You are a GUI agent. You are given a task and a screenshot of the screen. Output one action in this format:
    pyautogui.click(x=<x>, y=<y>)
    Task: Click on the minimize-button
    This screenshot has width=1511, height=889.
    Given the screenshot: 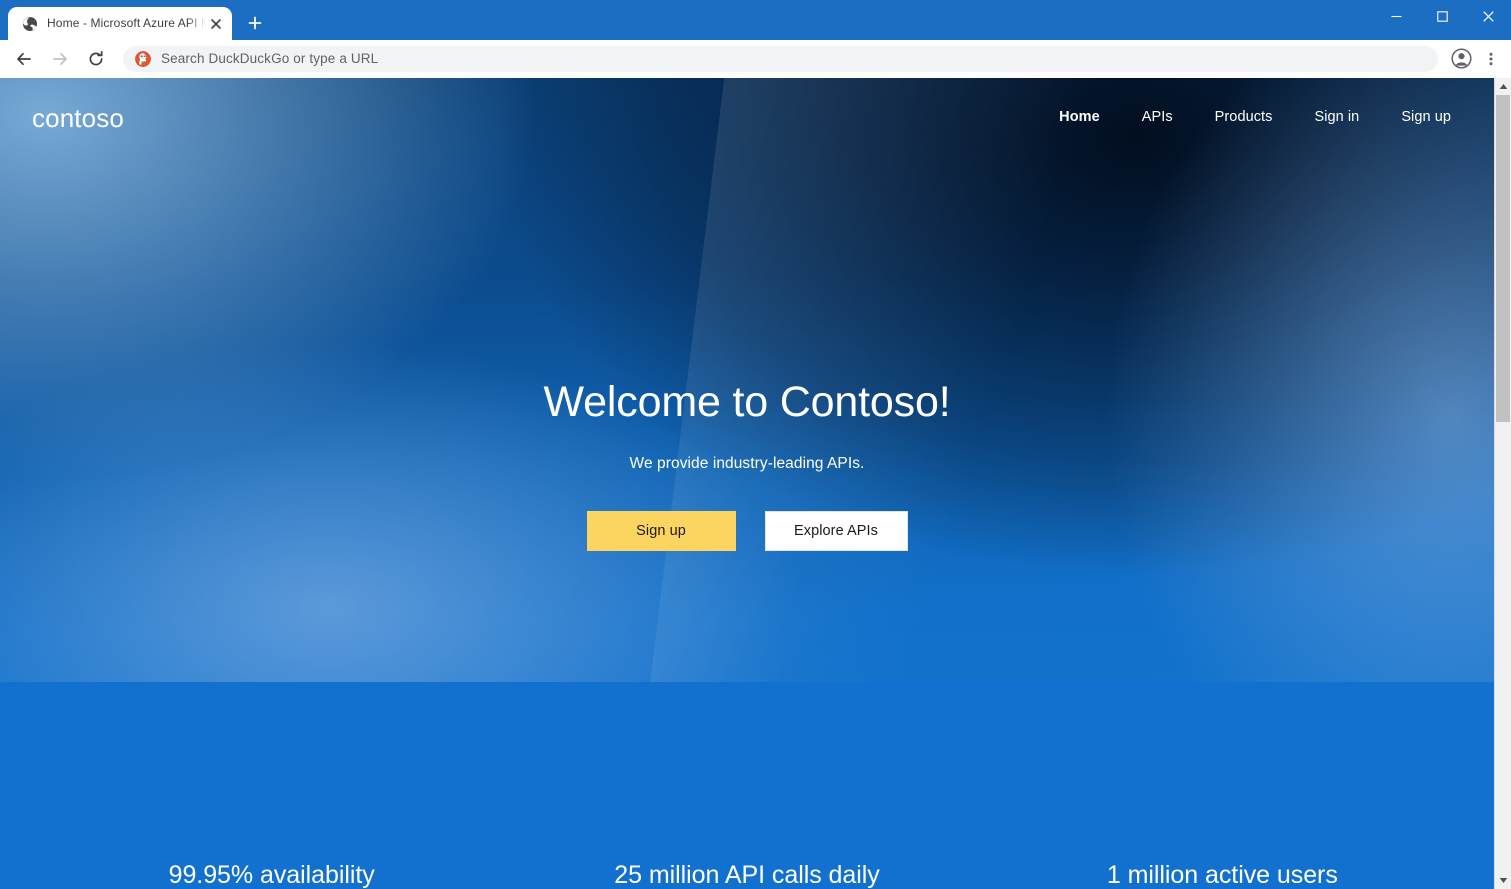 What is the action you would take?
    pyautogui.click(x=1396, y=16)
    